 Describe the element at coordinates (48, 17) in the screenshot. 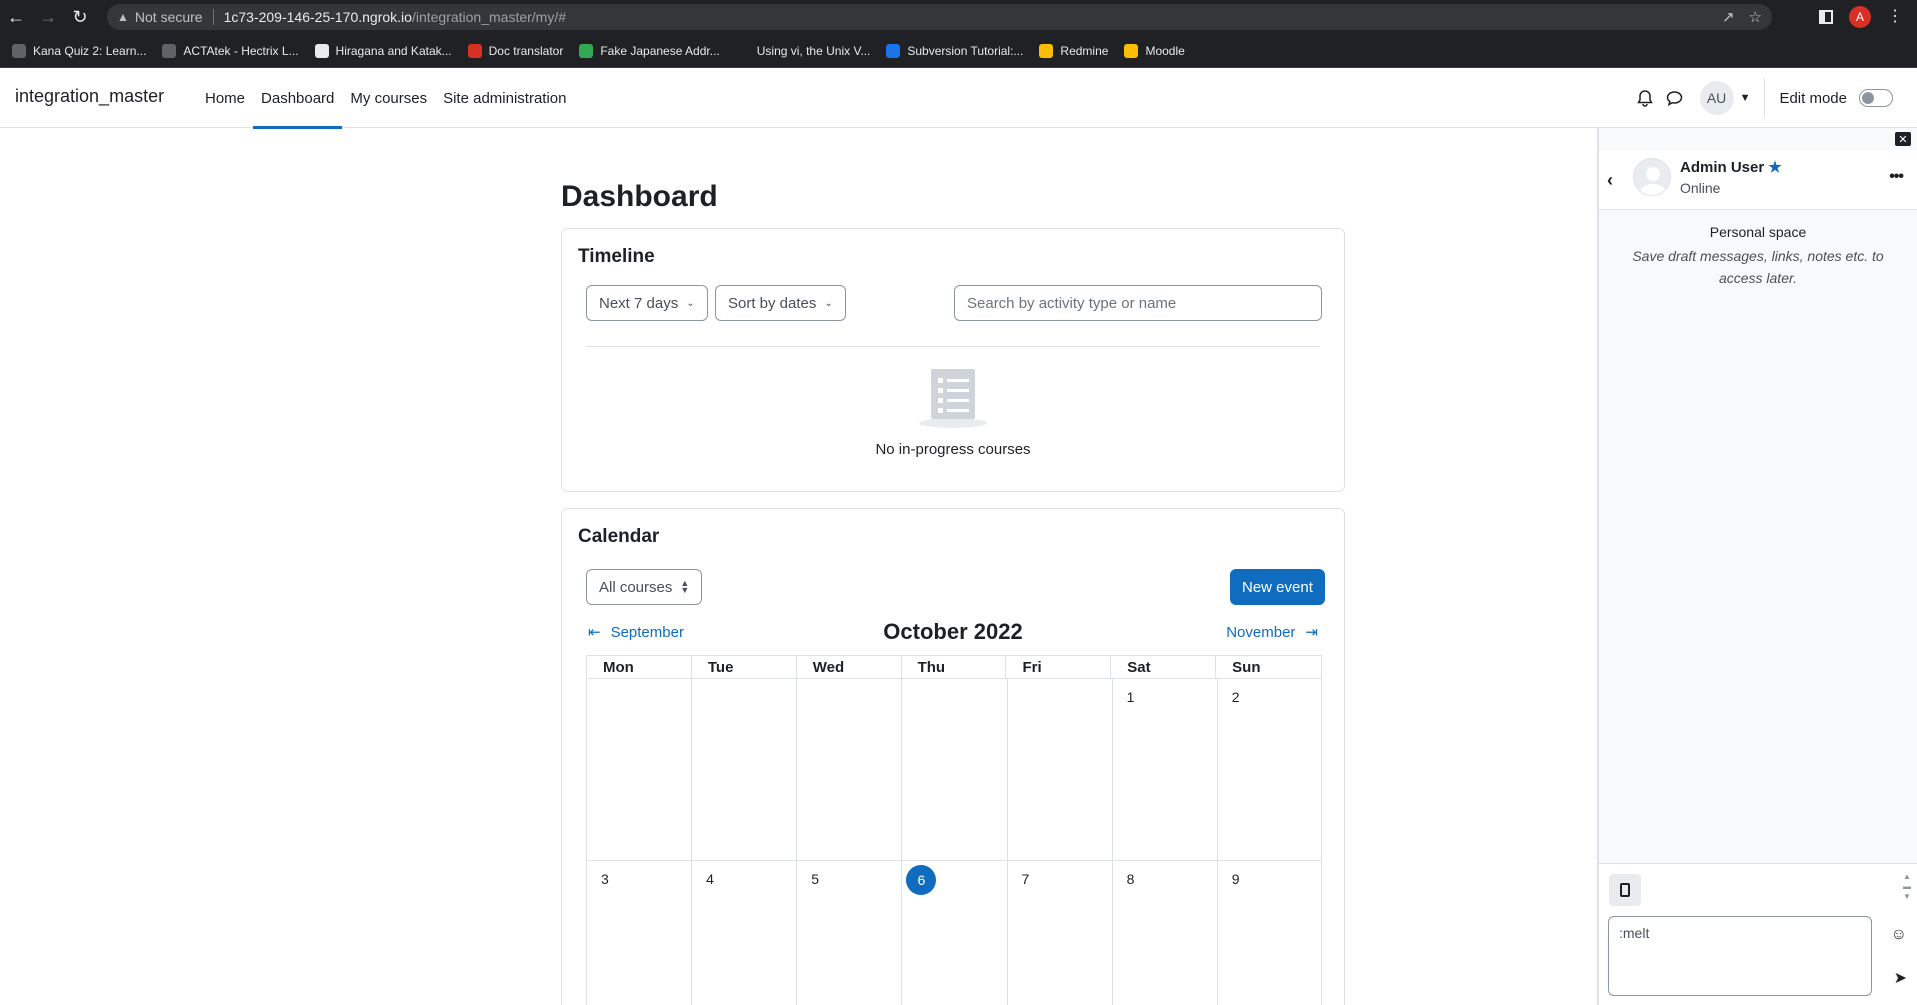

I see `forward-icon: →` at that location.